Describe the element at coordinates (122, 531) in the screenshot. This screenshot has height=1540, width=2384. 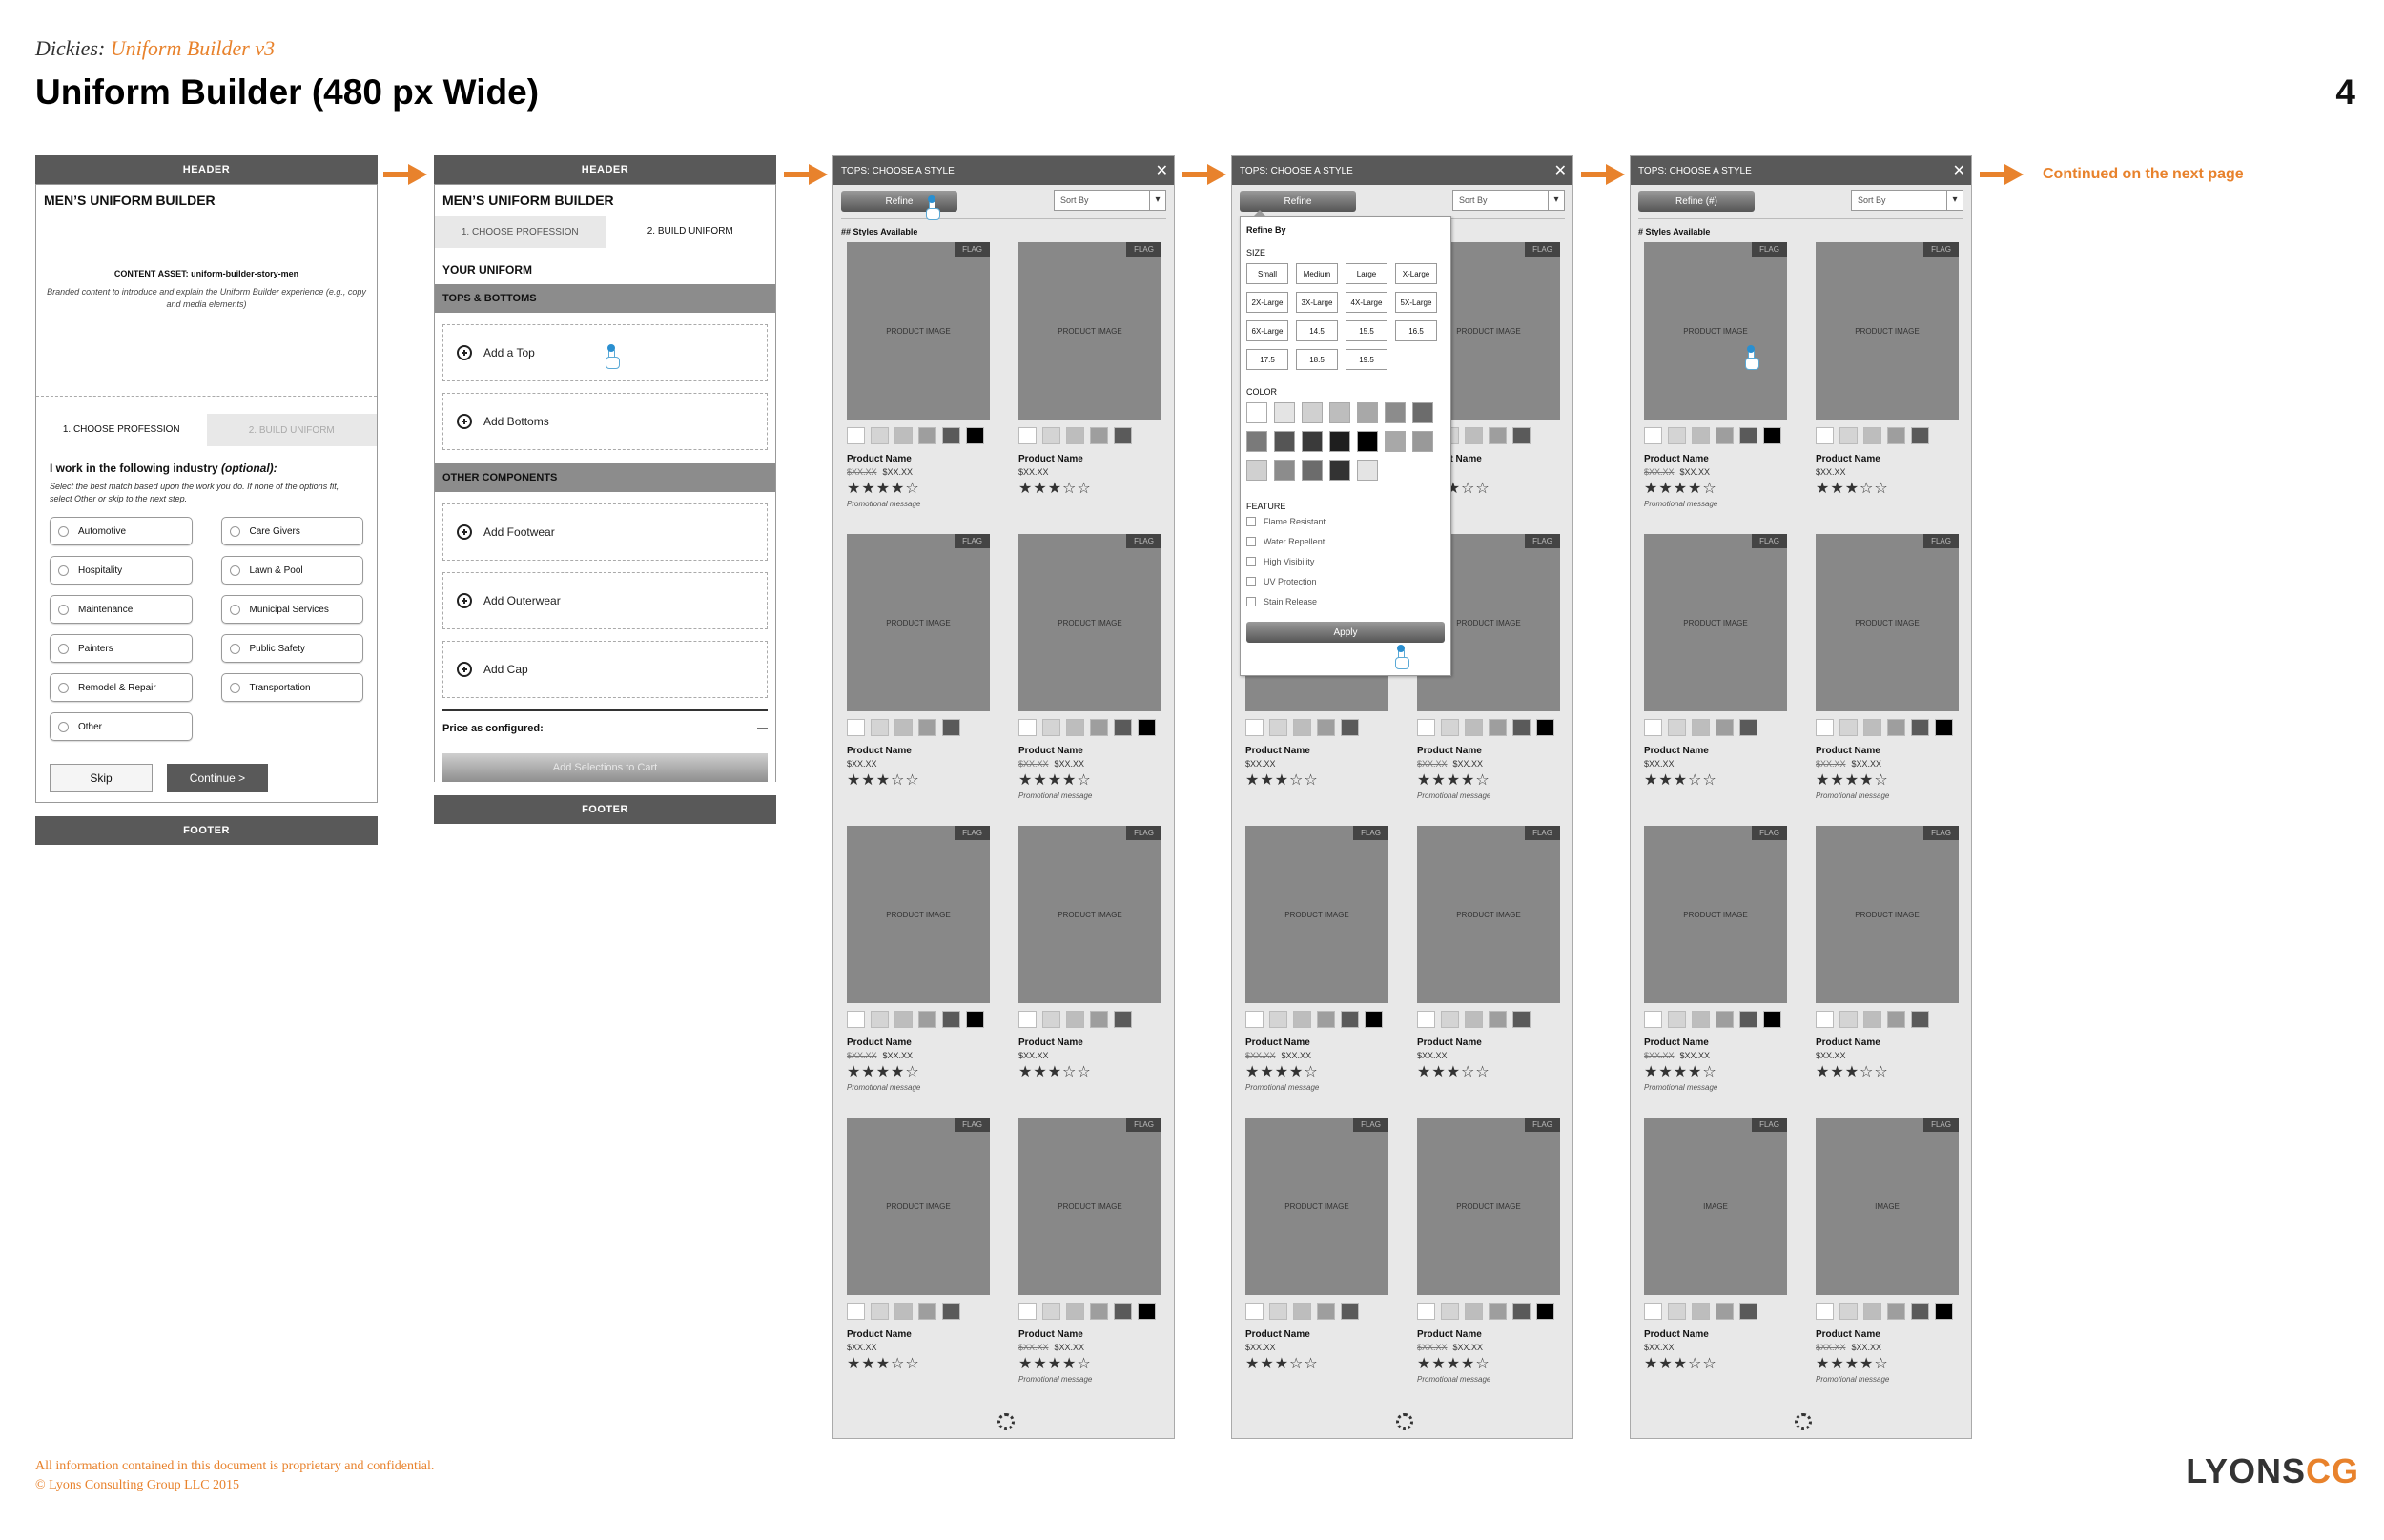
I see `industry-option: Automotive` at that location.